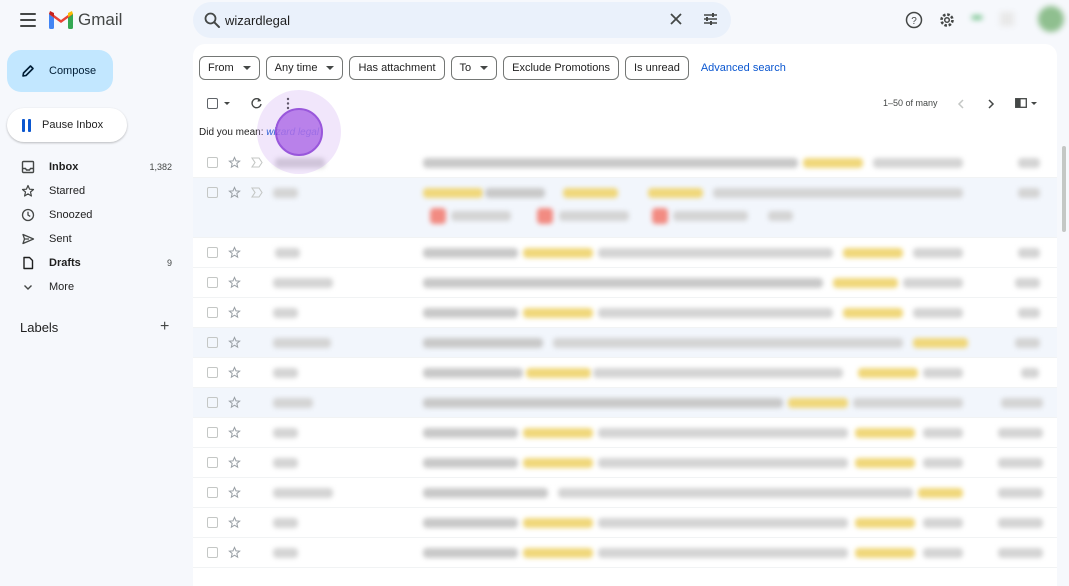 The image size is (1069, 586). What do you see at coordinates (743, 68) in the screenshot?
I see `advanced-search-link: Advanced search` at bounding box center [743, 68].